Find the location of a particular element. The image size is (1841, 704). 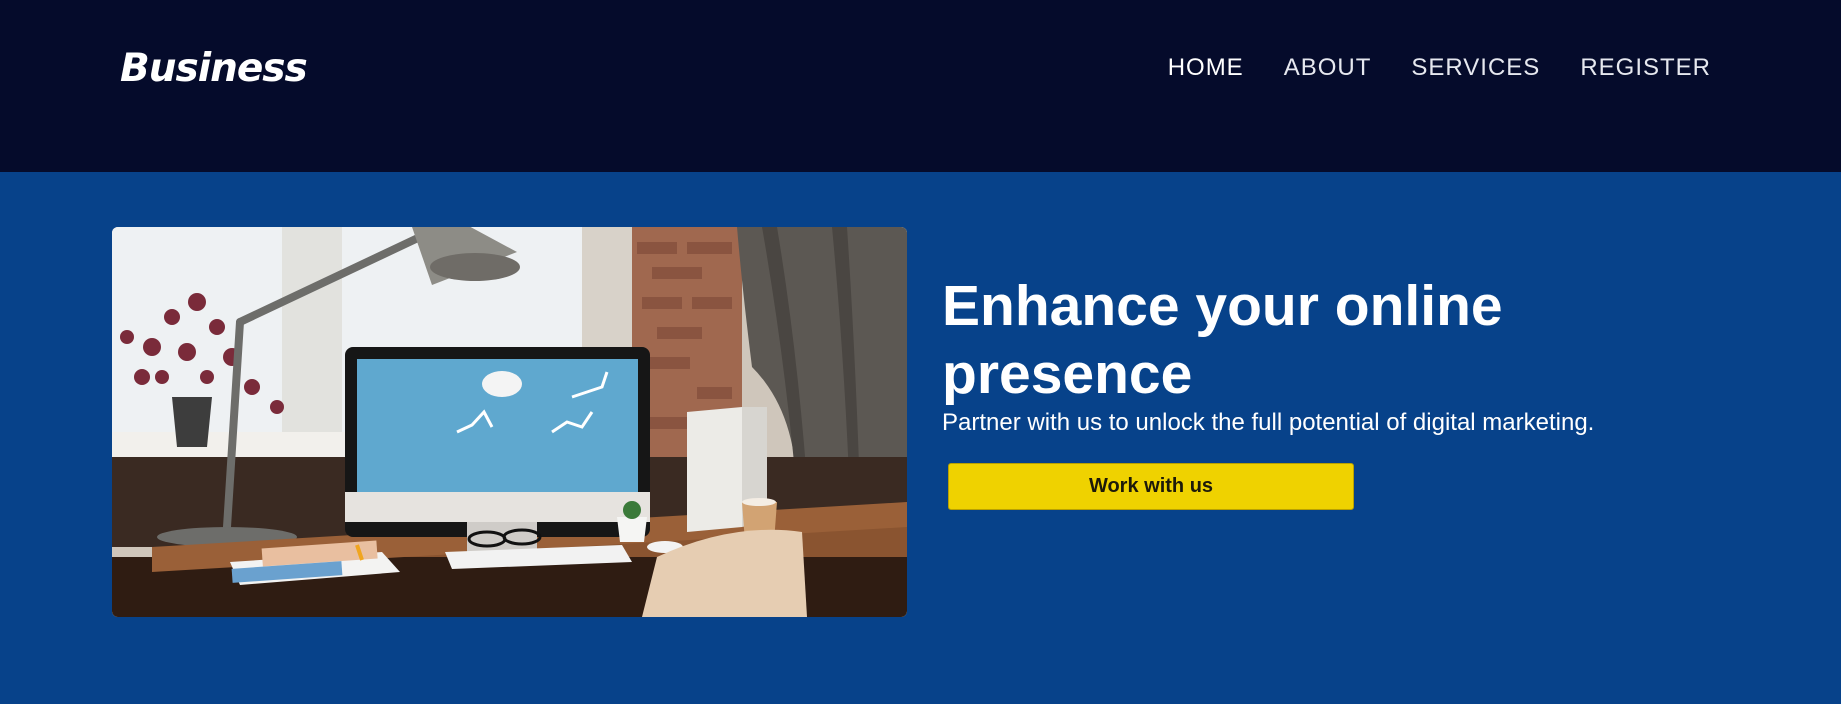

nav-link-home: HOME is located at coordinates (1206, 68).